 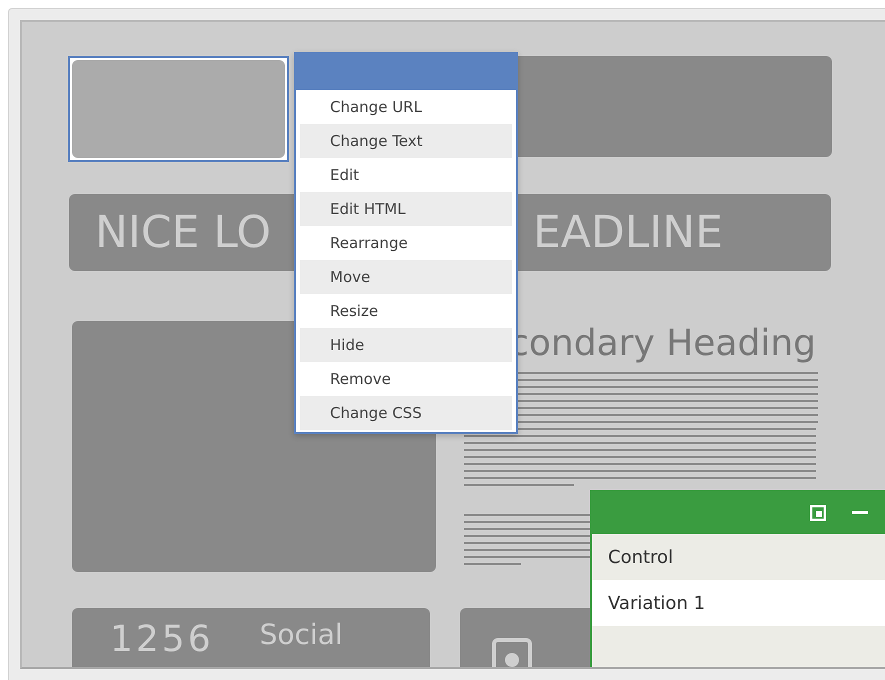 I want to click on menu-item: Move, so click(x=406, y=277).